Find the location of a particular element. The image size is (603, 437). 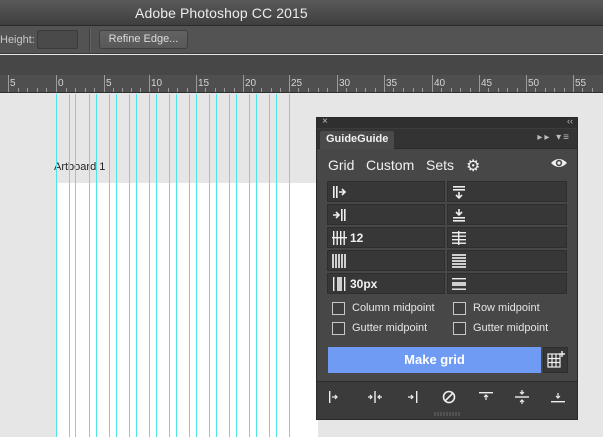

window-titlebar: Adobe Photoshop CC 2015 is located at coordinates (301, 13).